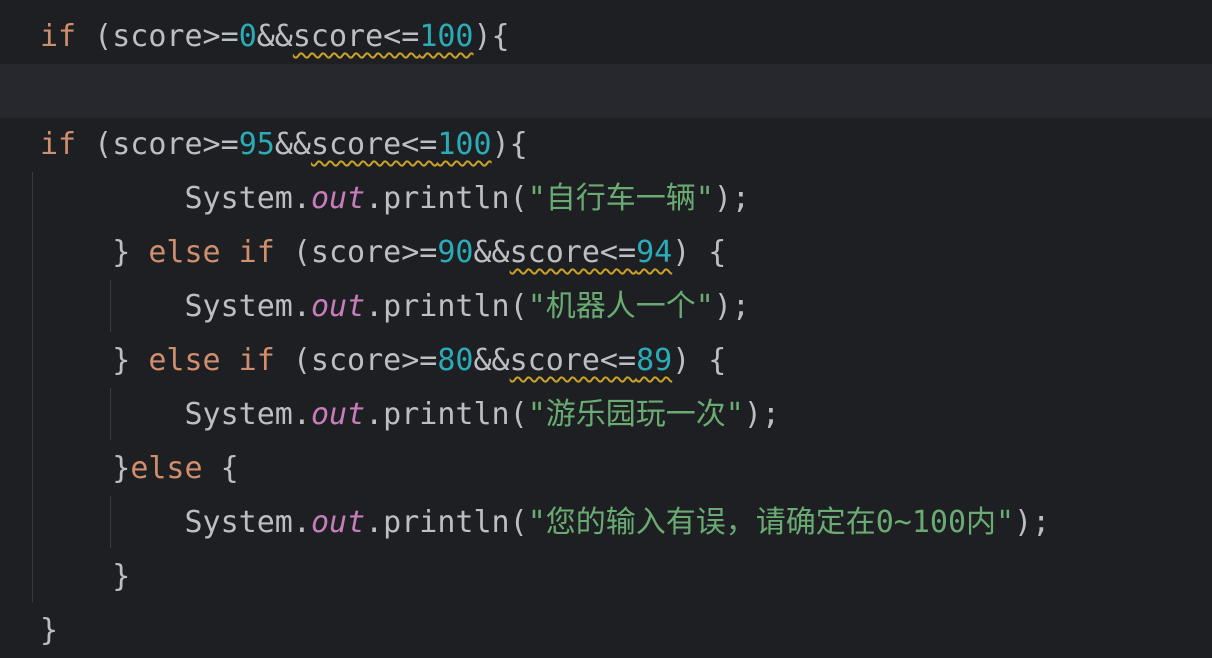 Image resolution: width=1212 pixels, height=658 pixels. I want to click on code-token: {, so click(220, 468).